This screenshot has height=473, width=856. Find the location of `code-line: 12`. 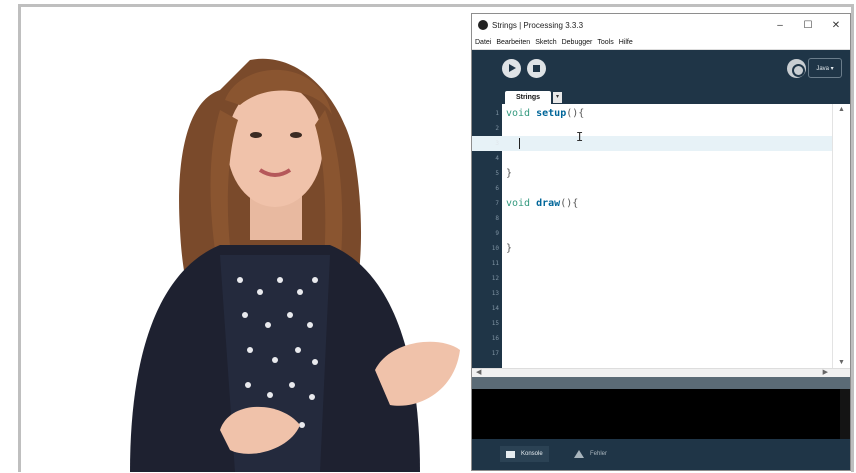

code-line: 12 is located at coordinates (652, 278).